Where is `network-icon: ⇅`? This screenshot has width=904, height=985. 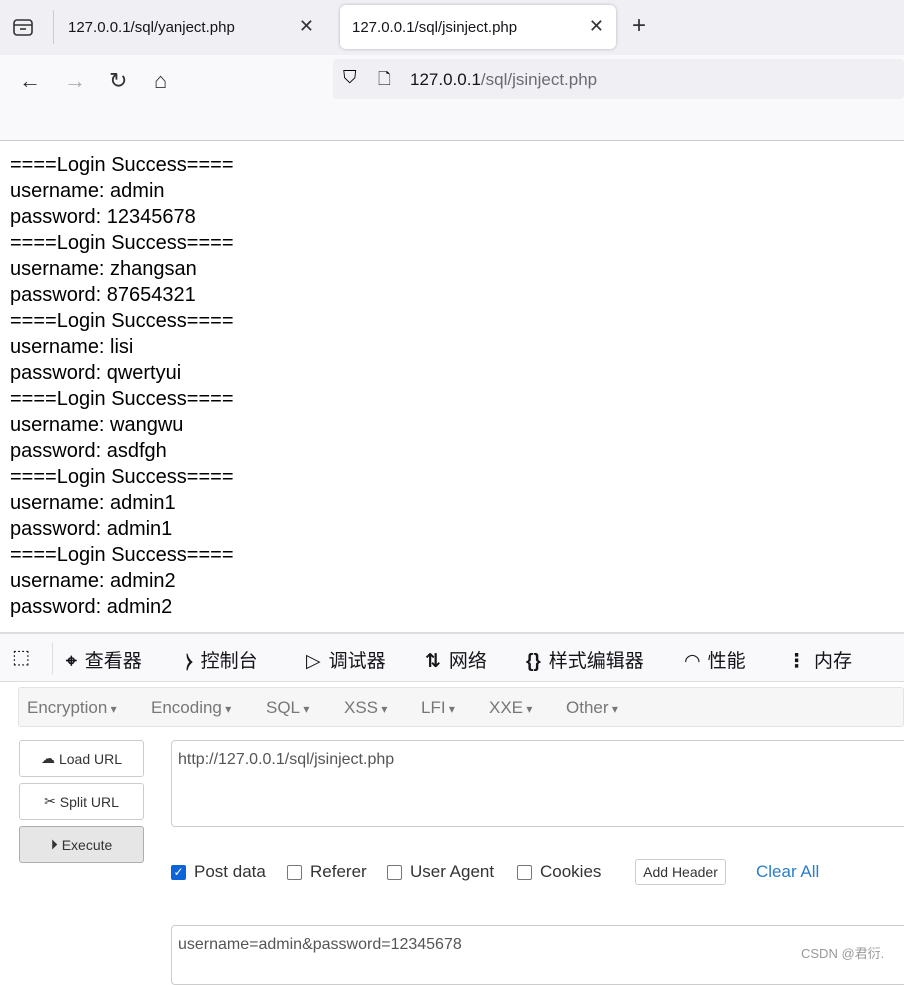 network-icon: ⇅ is located at coordinates (433, 661).